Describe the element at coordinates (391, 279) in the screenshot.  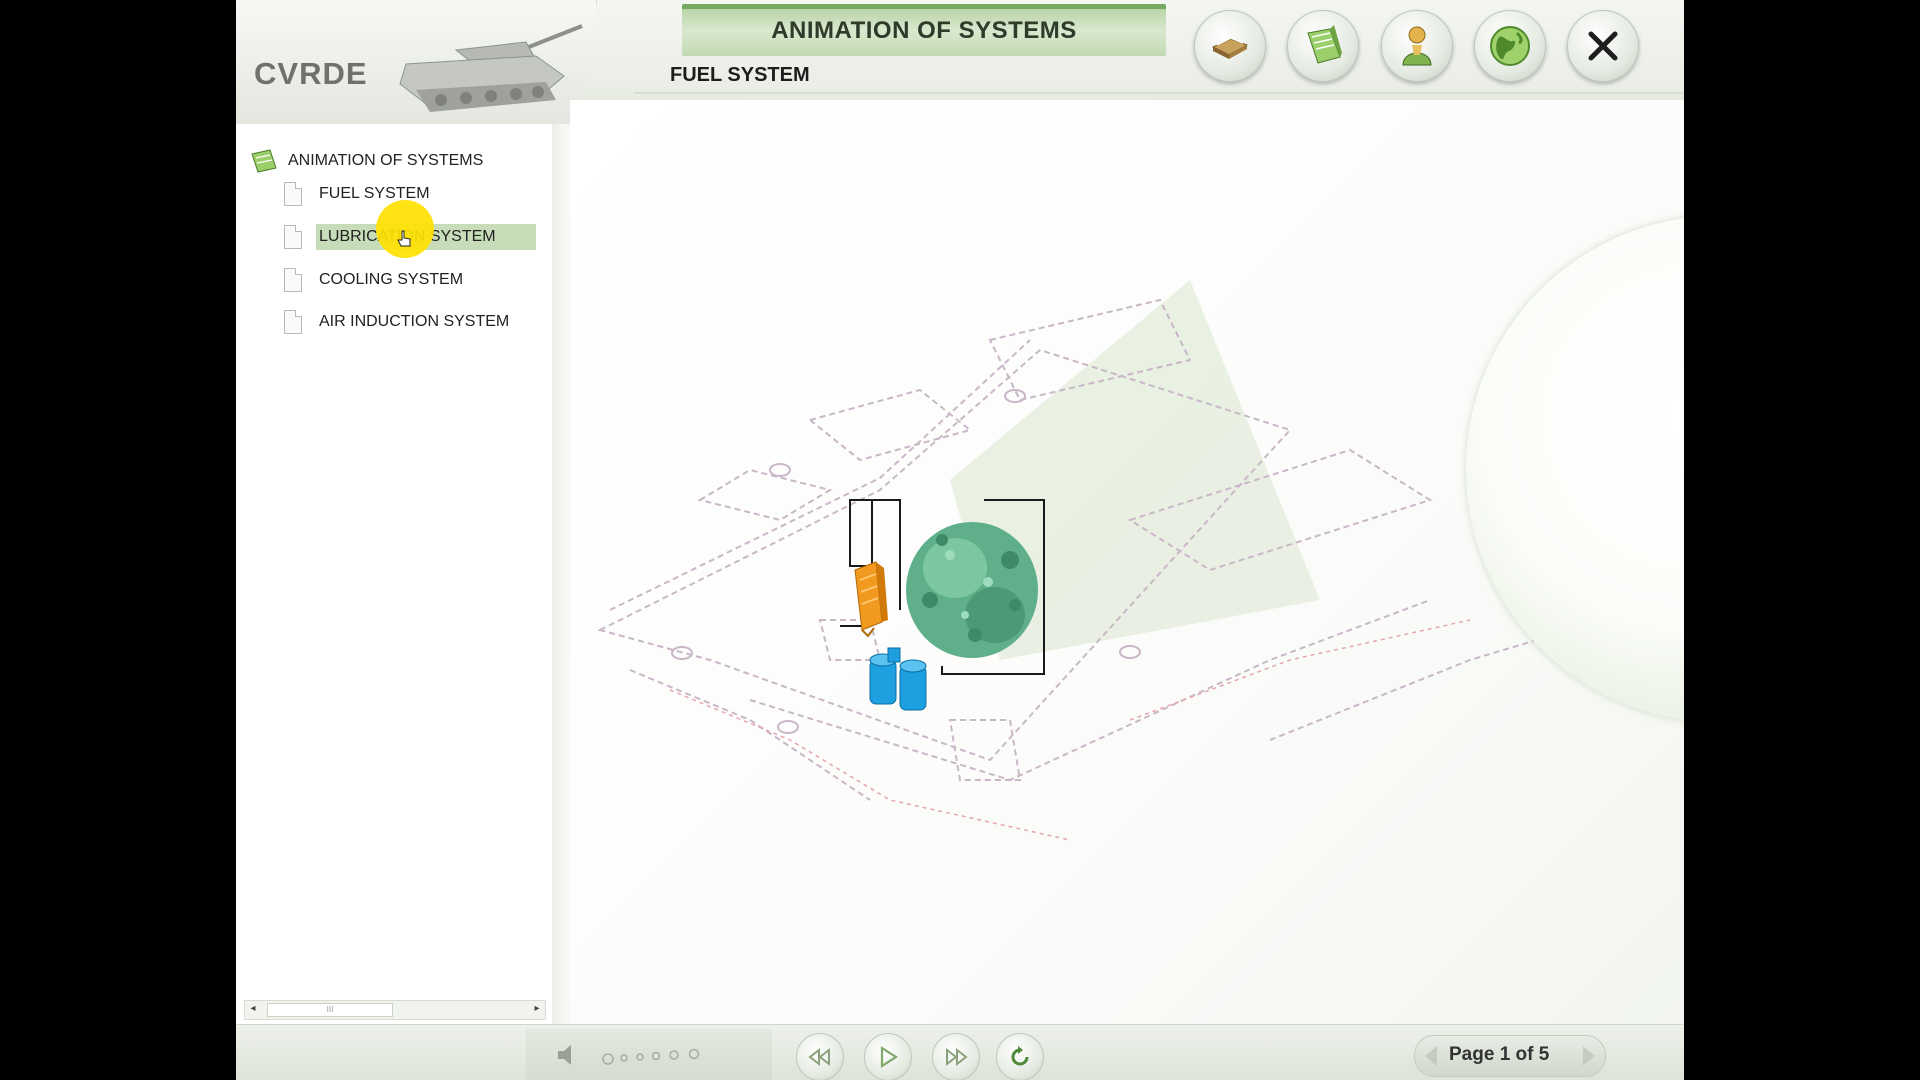
I see `sidebar-item-label: COOLING SYSTEM` at that location.